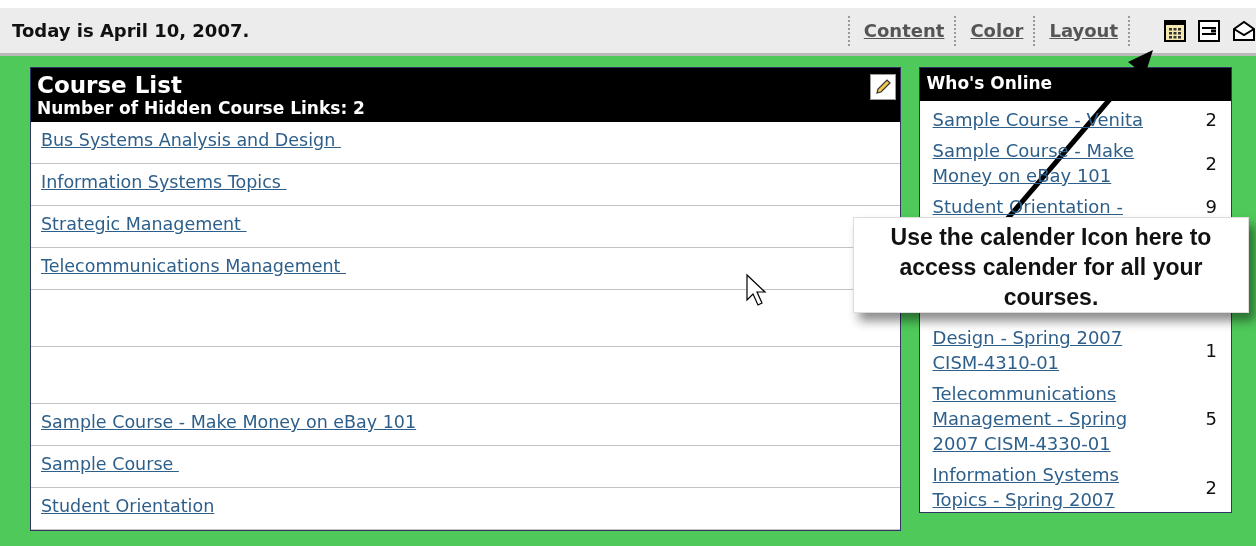 The image size is (1256, 546). Describe the element at coordinates (144, 224) in the screenshot. I see `course-link: Strategic Management` at that location.